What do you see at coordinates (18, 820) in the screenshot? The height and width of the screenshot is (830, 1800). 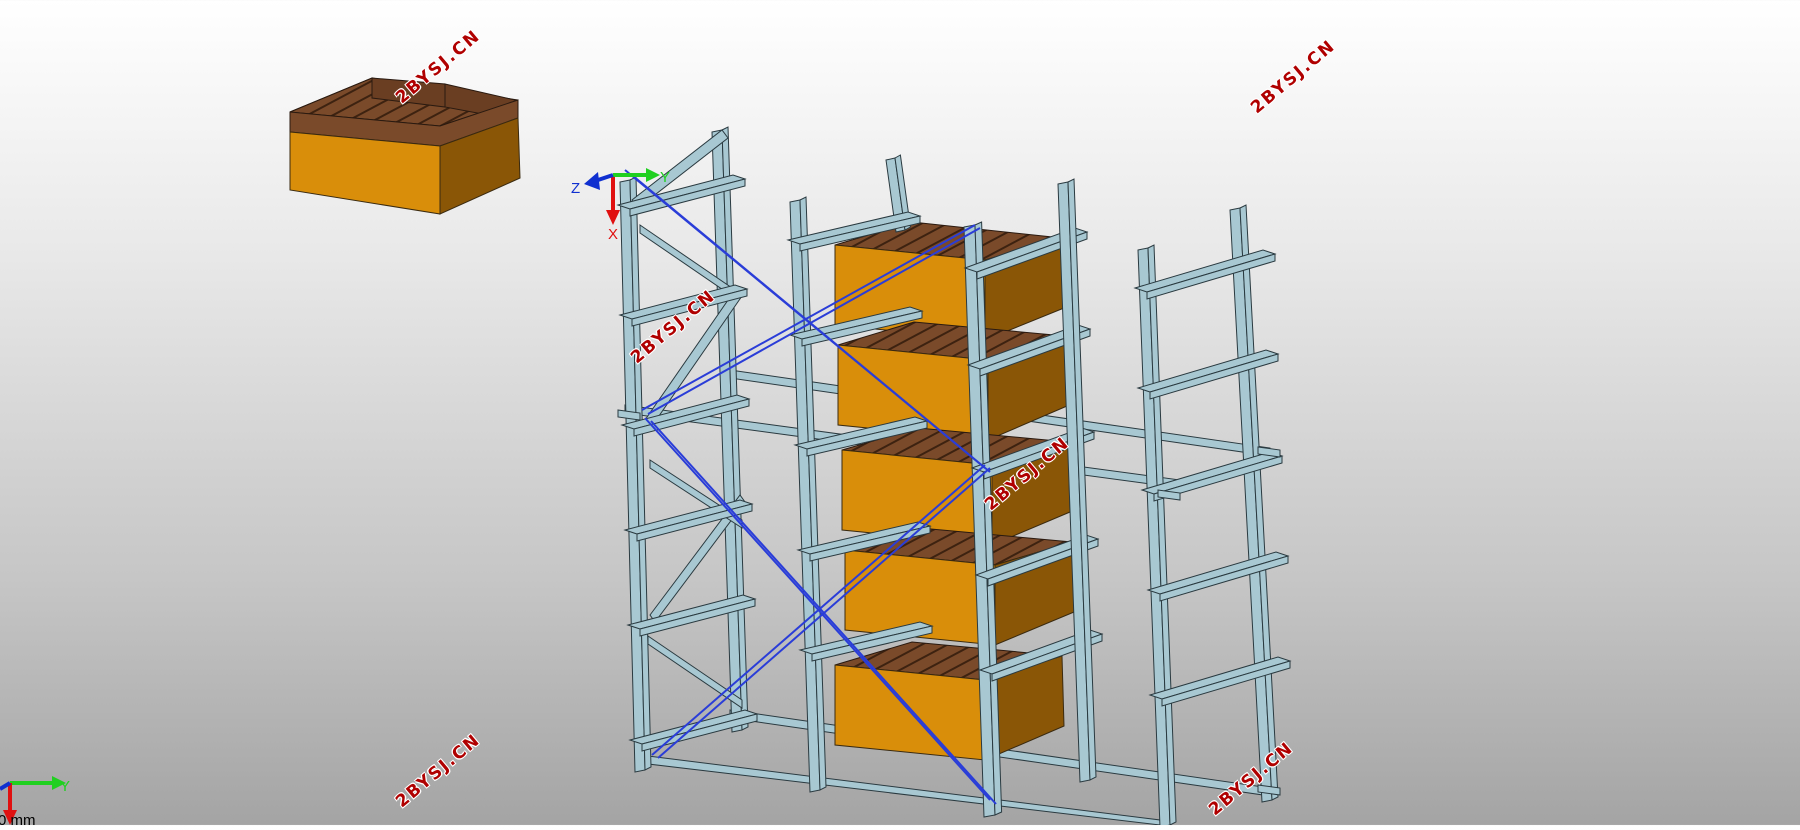 I see `scale-unit-label: 0 mm` at bounding box center [18, 820].